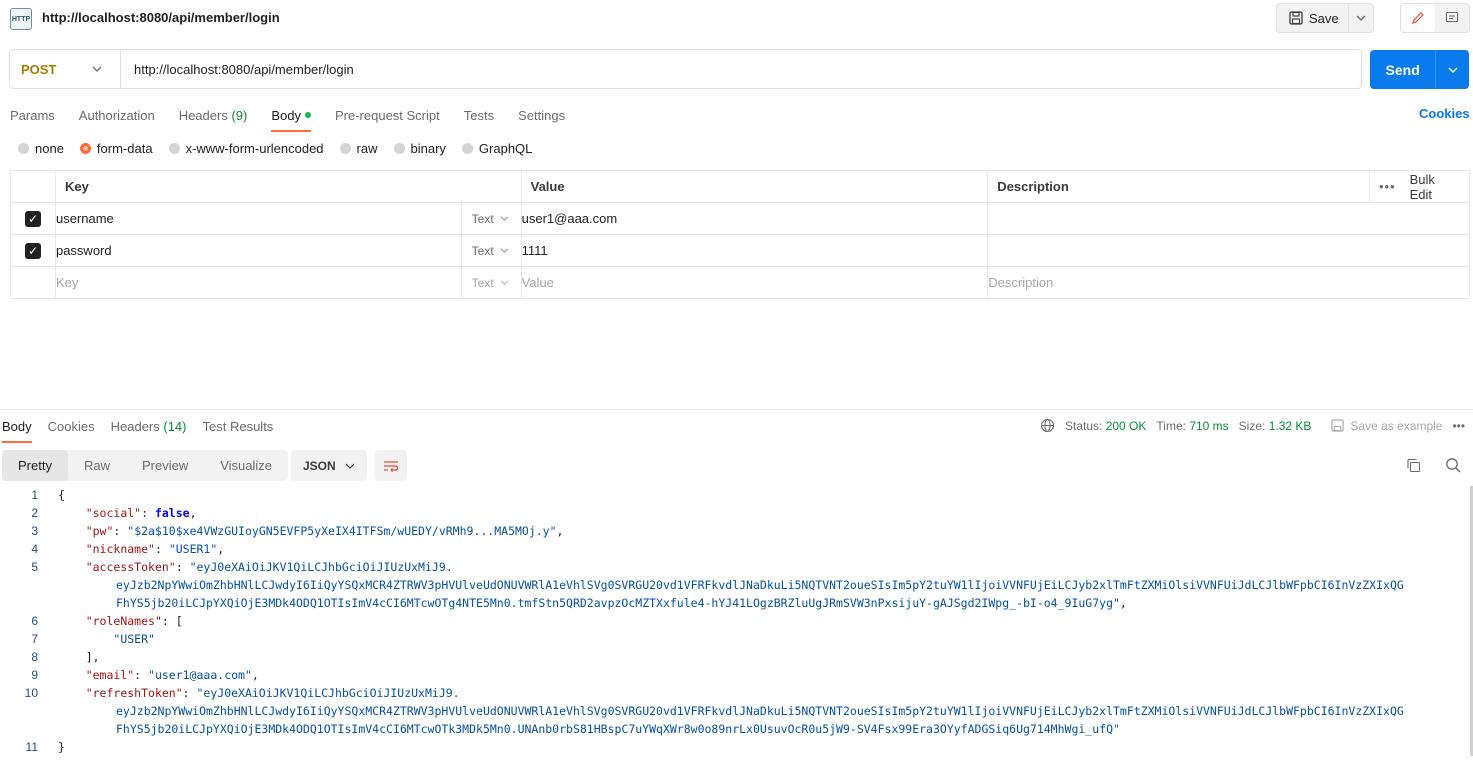  I want to click on table-row: ✓ username Text user1@aaa.com, so click(740, 218).